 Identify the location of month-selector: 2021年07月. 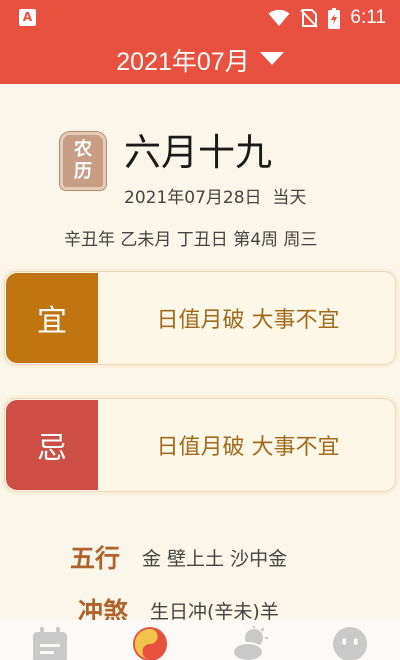
(200, 60).